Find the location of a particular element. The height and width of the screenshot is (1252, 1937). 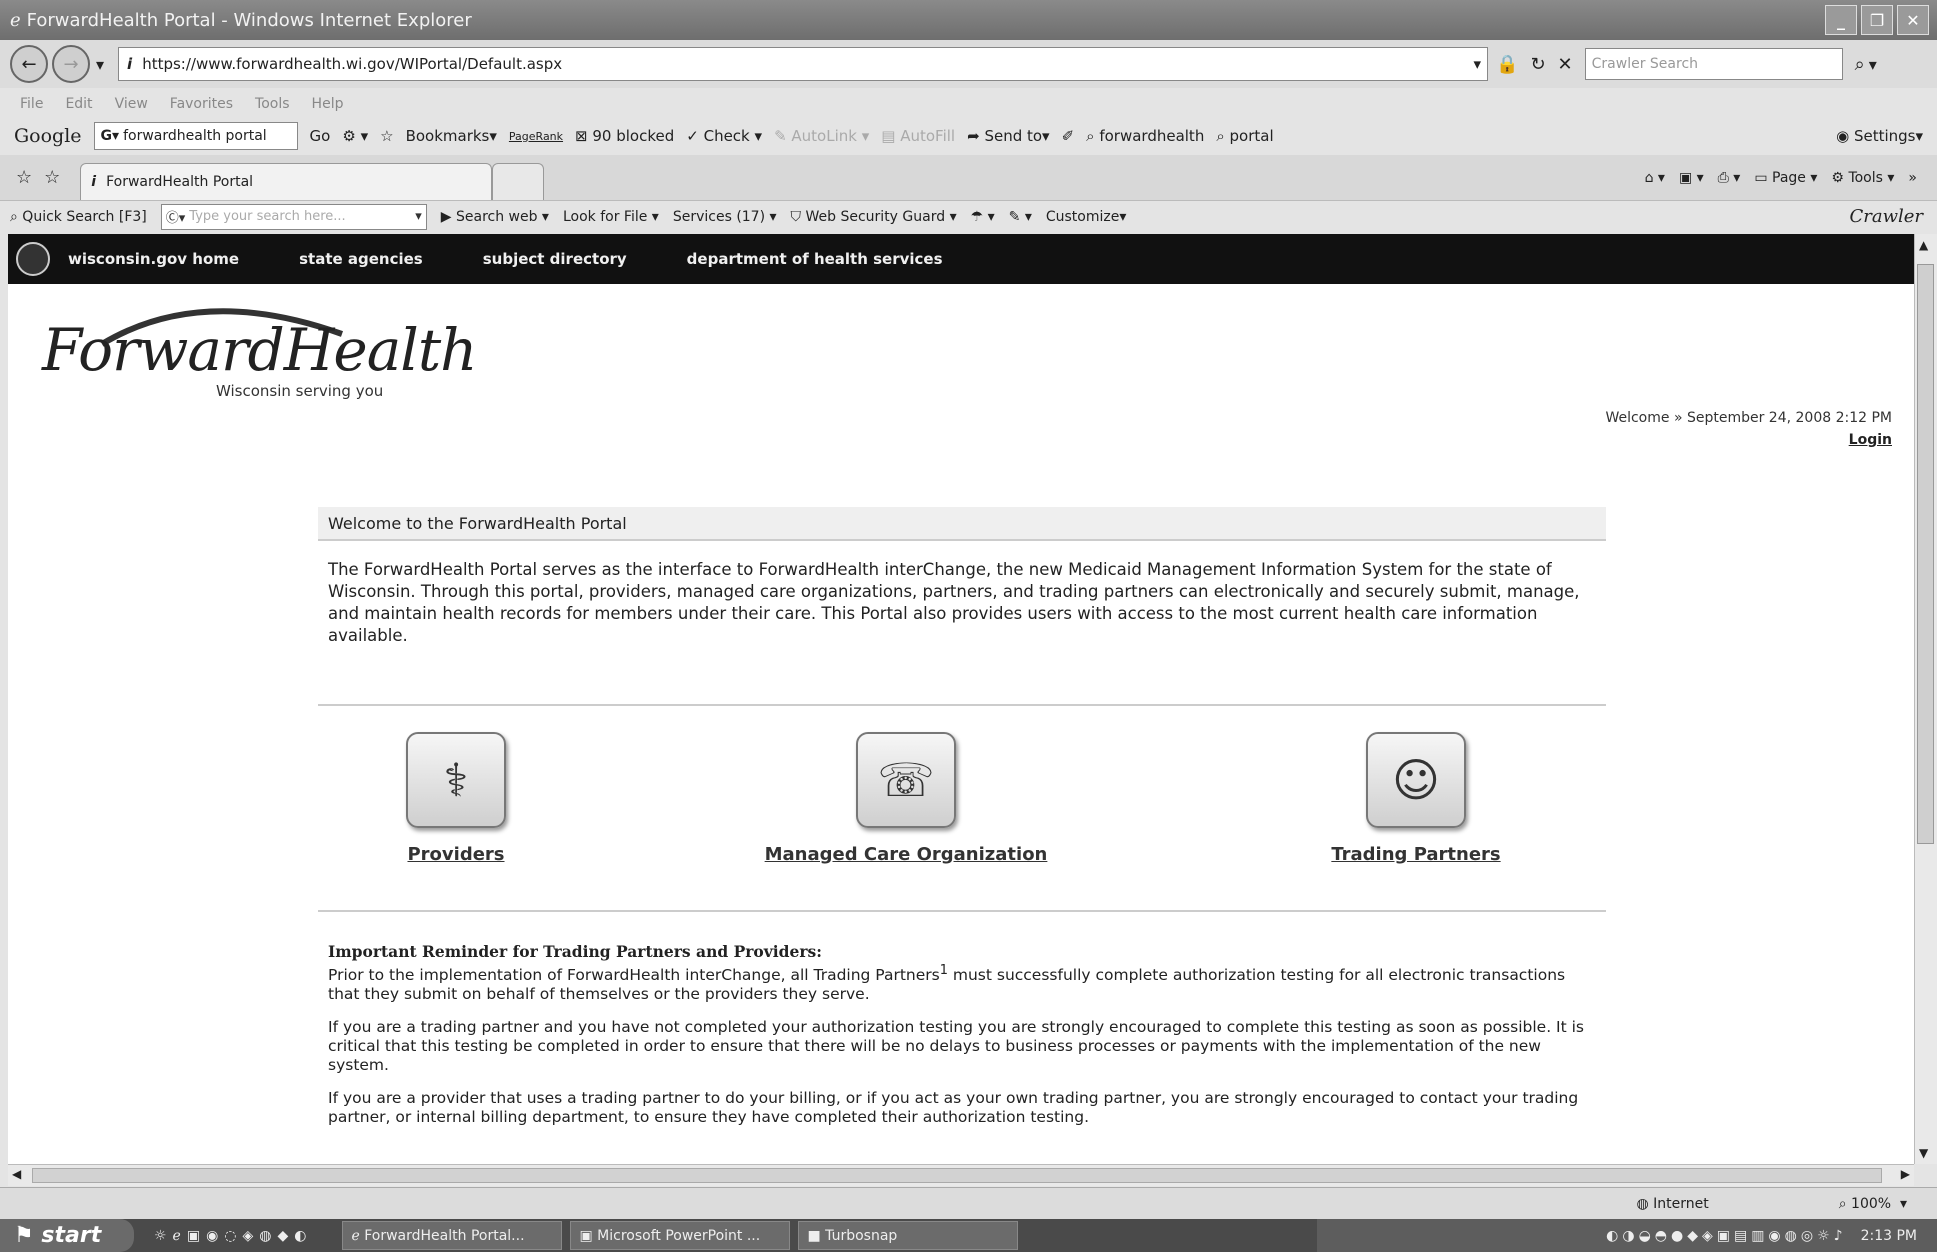

menu-favorites: Favorites is located at coordinates (201, 104).